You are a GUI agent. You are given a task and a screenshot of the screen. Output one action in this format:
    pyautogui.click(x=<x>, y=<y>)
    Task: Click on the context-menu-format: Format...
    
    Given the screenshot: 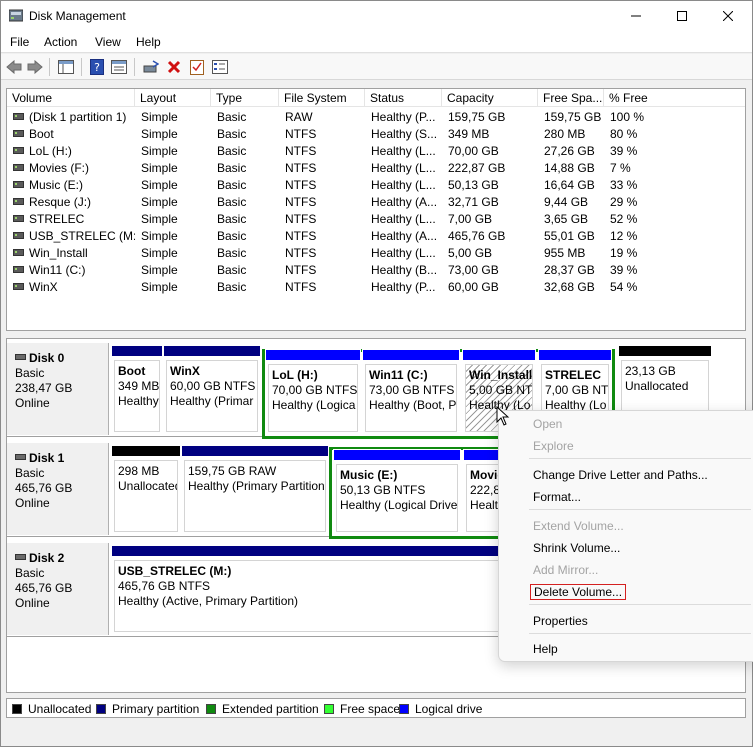 What is the action you would take?
    pyautogui.click(x=557, y=497)
    